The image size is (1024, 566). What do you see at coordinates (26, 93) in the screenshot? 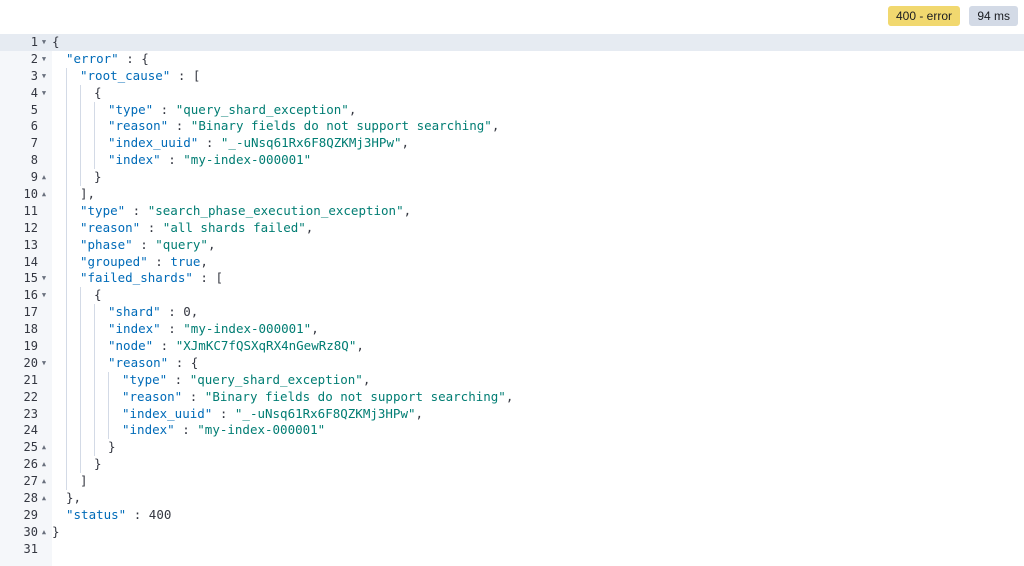
I see `gutter-row: 4 ▼` at bounding box center [26, 93].